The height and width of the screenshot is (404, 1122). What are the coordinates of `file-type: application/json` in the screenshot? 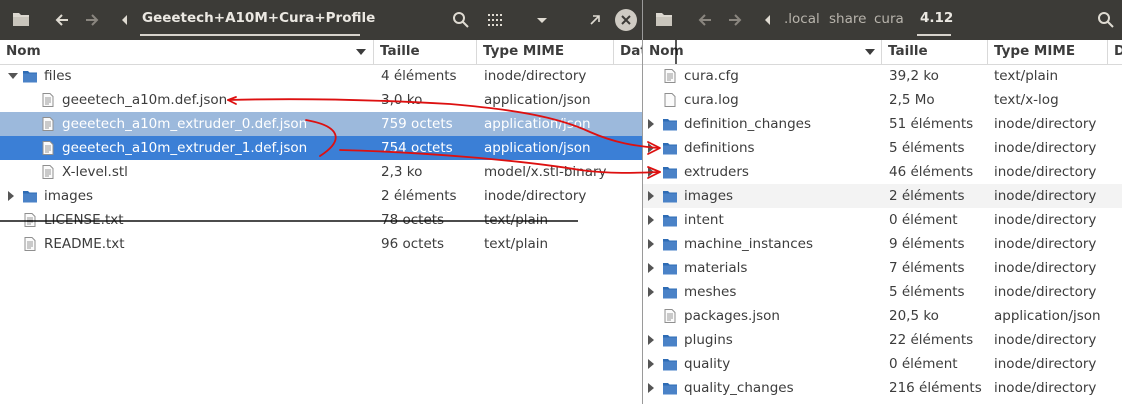 It's located at (1047, 316).